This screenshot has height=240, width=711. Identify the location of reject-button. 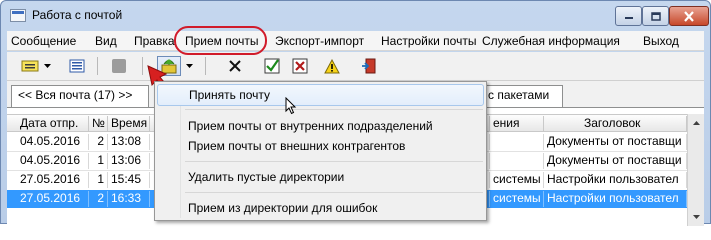
(300, 66).